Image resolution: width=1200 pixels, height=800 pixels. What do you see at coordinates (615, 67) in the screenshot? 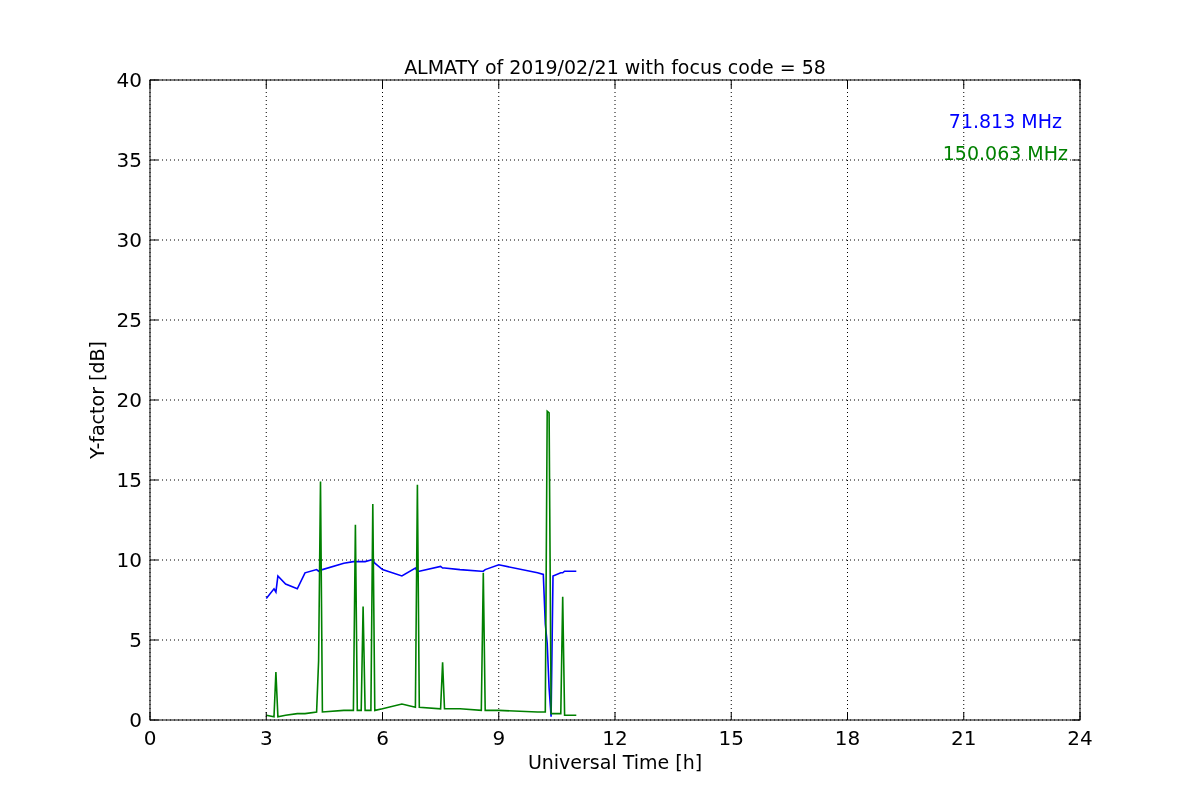
I see `chart-title: ALMATY of 2019/02/21 with focus code = 58` at bounding box center [615, 67].